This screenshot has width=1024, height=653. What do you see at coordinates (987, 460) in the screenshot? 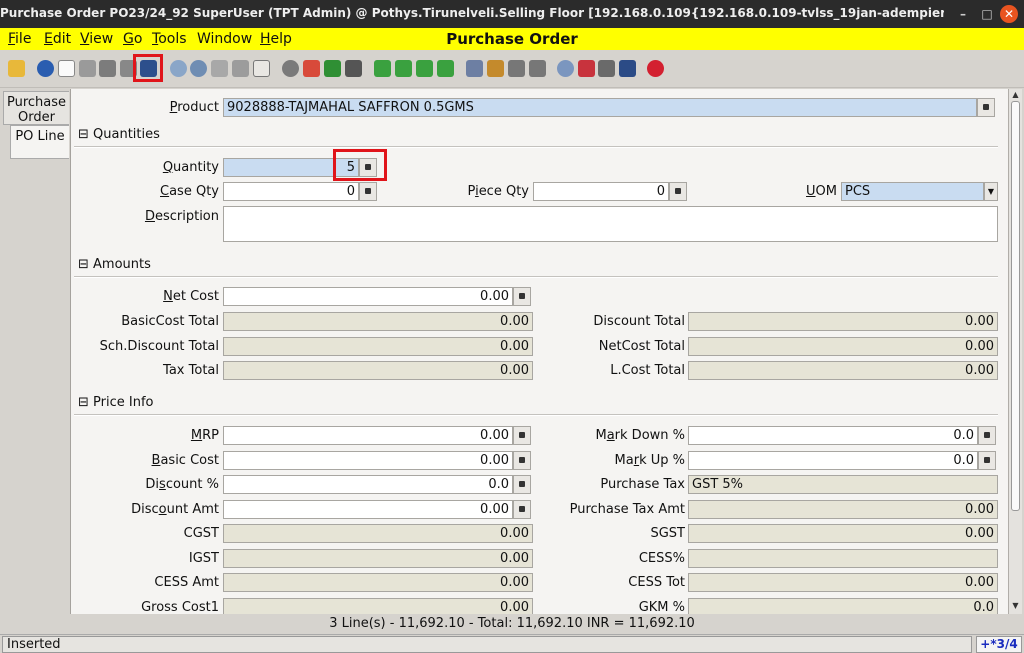
I see `mark-up-calculator-button` at bounding box center [987, 460].